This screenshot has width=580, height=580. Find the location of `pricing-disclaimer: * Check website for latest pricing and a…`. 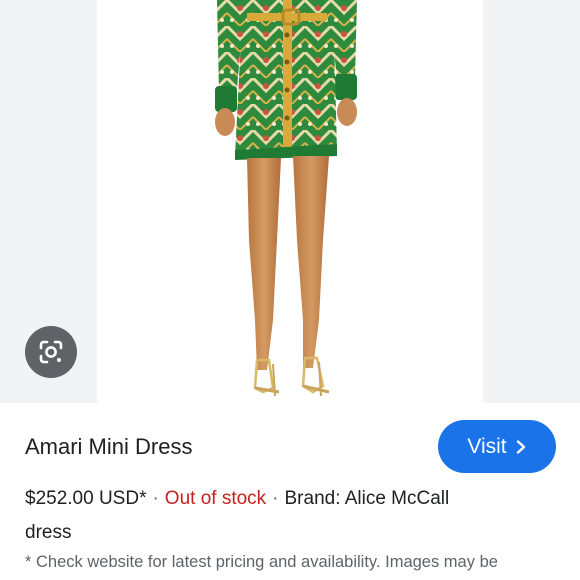

pricing-disclaimer: * Check website for latest pricing and a… is located at coordinates (261, 562).